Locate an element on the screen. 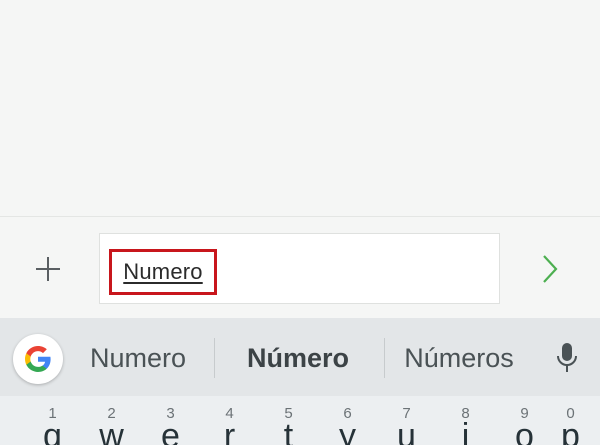  key-e: 3 e is located at coordinates (170, 420).